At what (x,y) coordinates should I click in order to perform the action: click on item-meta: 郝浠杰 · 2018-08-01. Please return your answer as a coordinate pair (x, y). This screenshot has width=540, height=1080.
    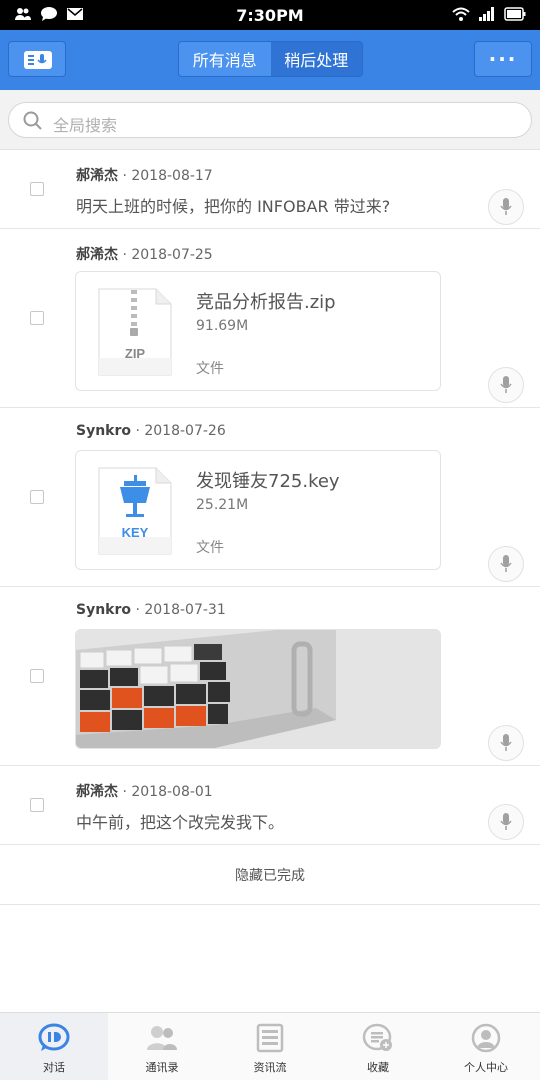
    Looking at the image, I should click on (144, 791).